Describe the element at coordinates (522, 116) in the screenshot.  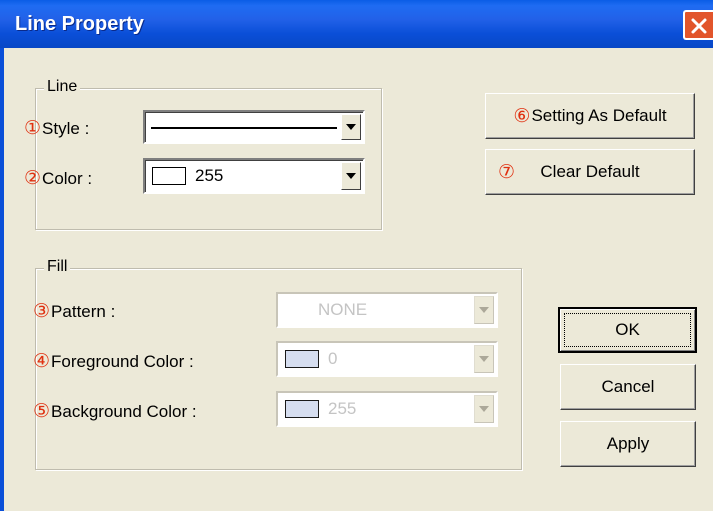
I see `setting-default-number-badge: ⑥` at that location.